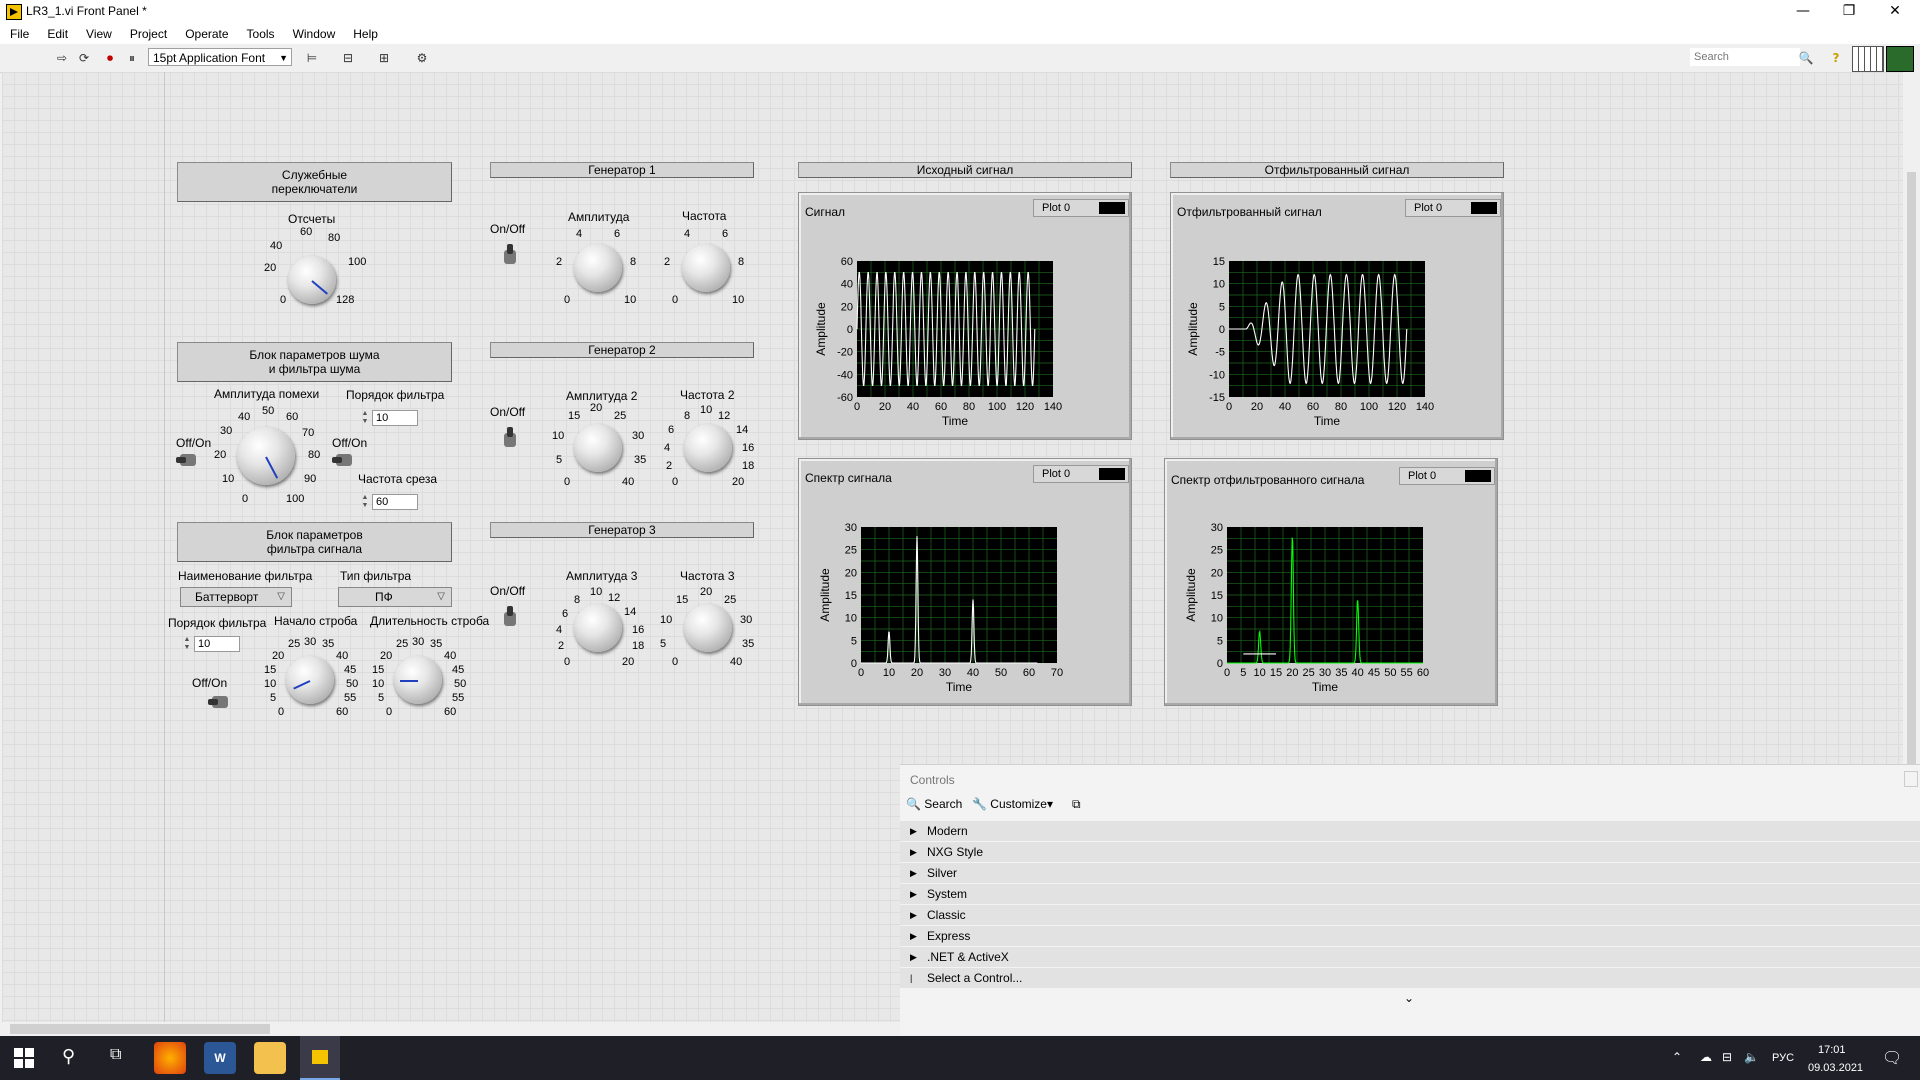 Image resolution: width=1920 pixels, height=1080 pixels. What do you see at coordinates (270, 1058) in the screenshot?
I see `file-explorer-icon` at bounding box center [270, 1058].